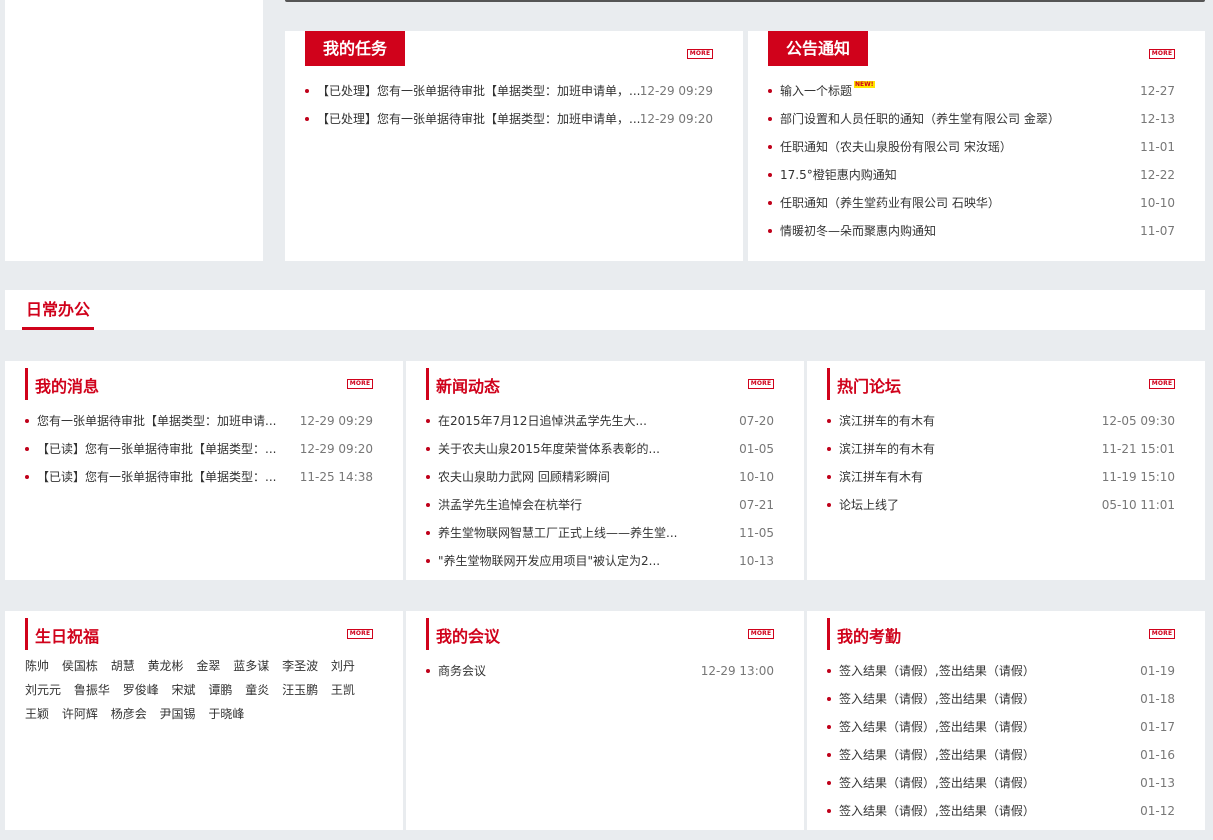 The width and height of the screenshot is (1213, 840). I want to click on list-item: 您有一张单据待审批【单据类型：加班申请... 12-29 09:29, so click(199, 421).